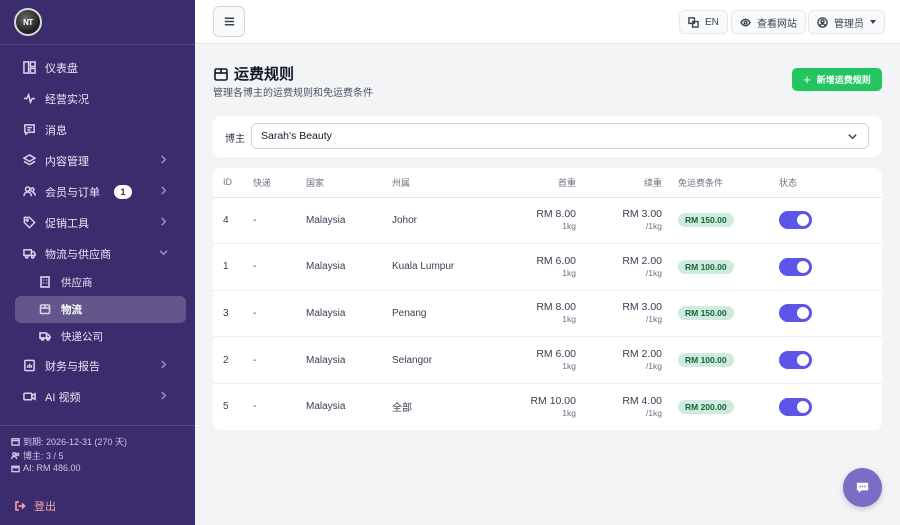 Image resolution: width=900 pixels, height=525 pixels. What do you see at coordinates (547, 22) in the screenshot?
I see `top-bar: EN 查看网站 管理员` at bounding box center [547, 22].